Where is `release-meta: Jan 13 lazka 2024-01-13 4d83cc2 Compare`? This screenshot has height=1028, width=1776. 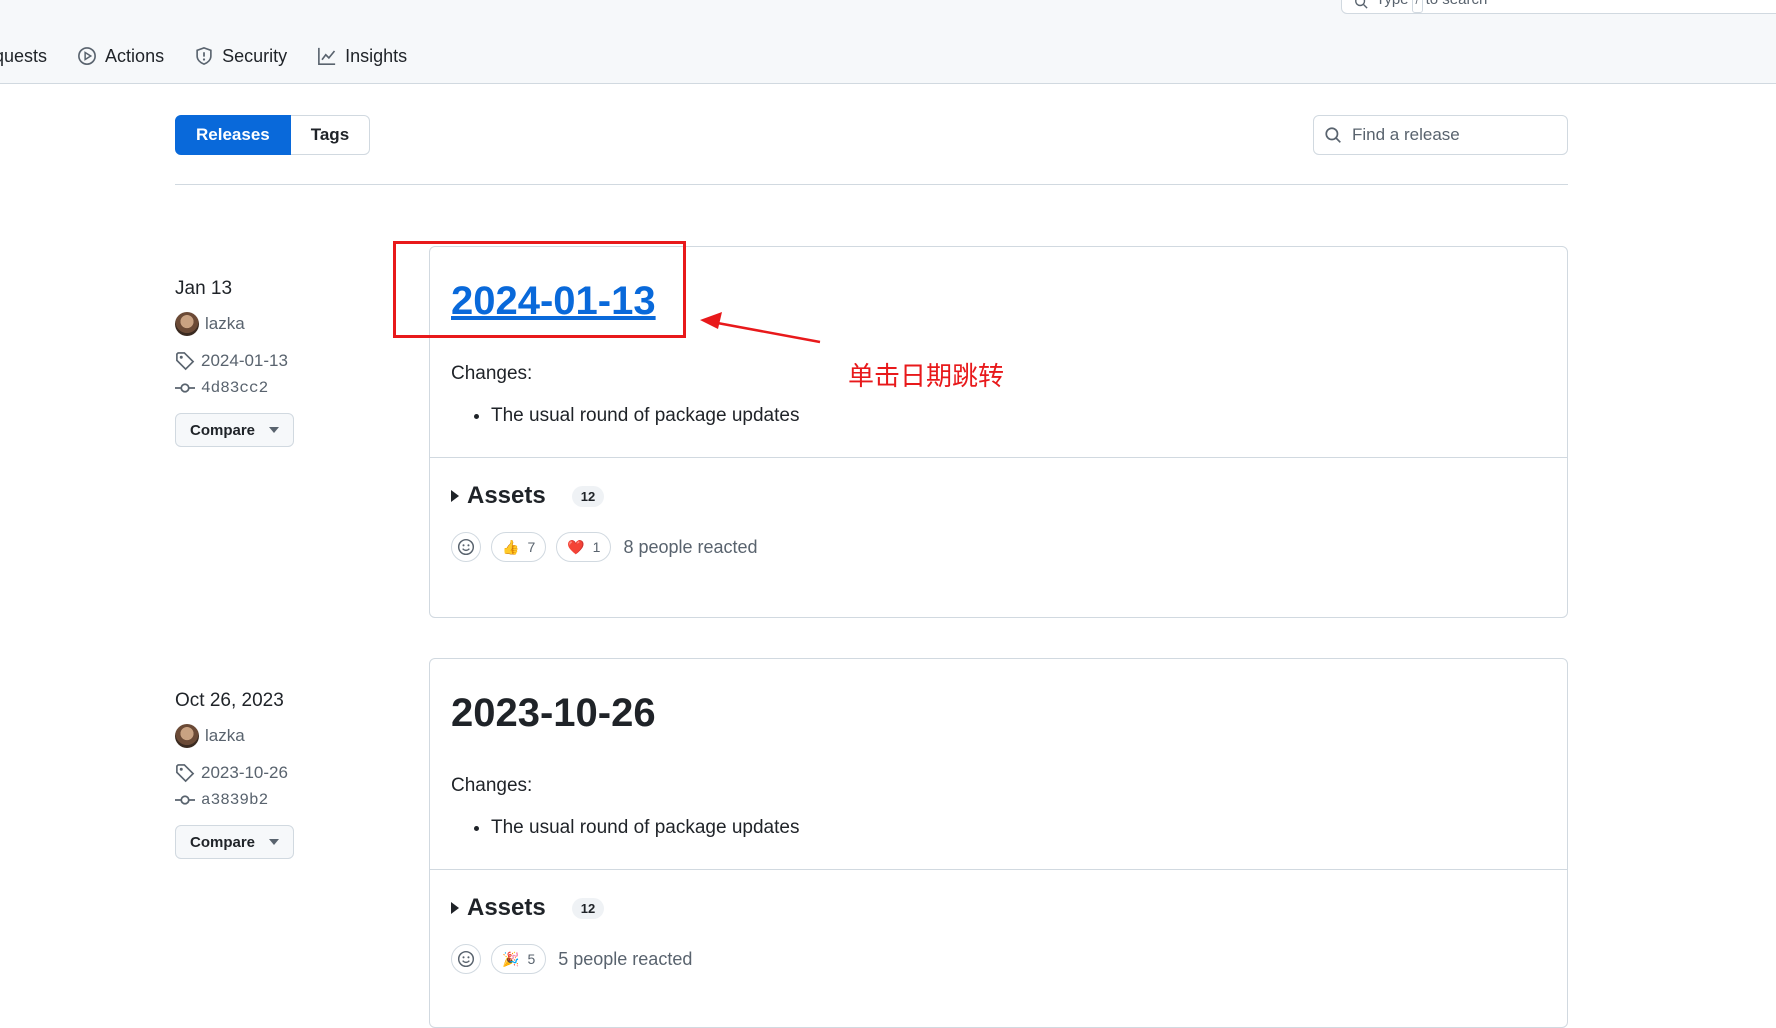
release-meta: Jan 13 lazka 2024-01-13 4d83cc2 Compare is located at coordinates (295, 362).